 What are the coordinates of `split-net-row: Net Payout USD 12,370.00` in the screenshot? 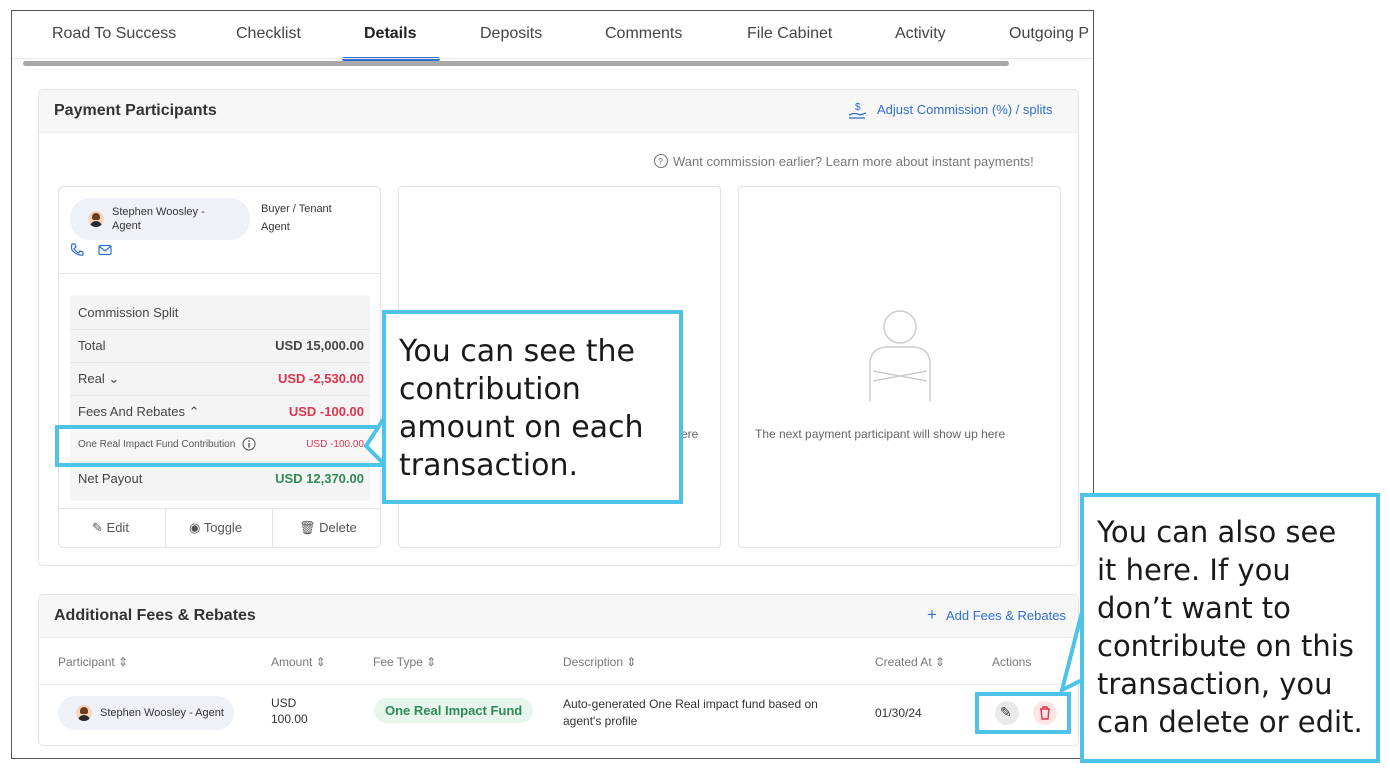 It's located at (220, 479).